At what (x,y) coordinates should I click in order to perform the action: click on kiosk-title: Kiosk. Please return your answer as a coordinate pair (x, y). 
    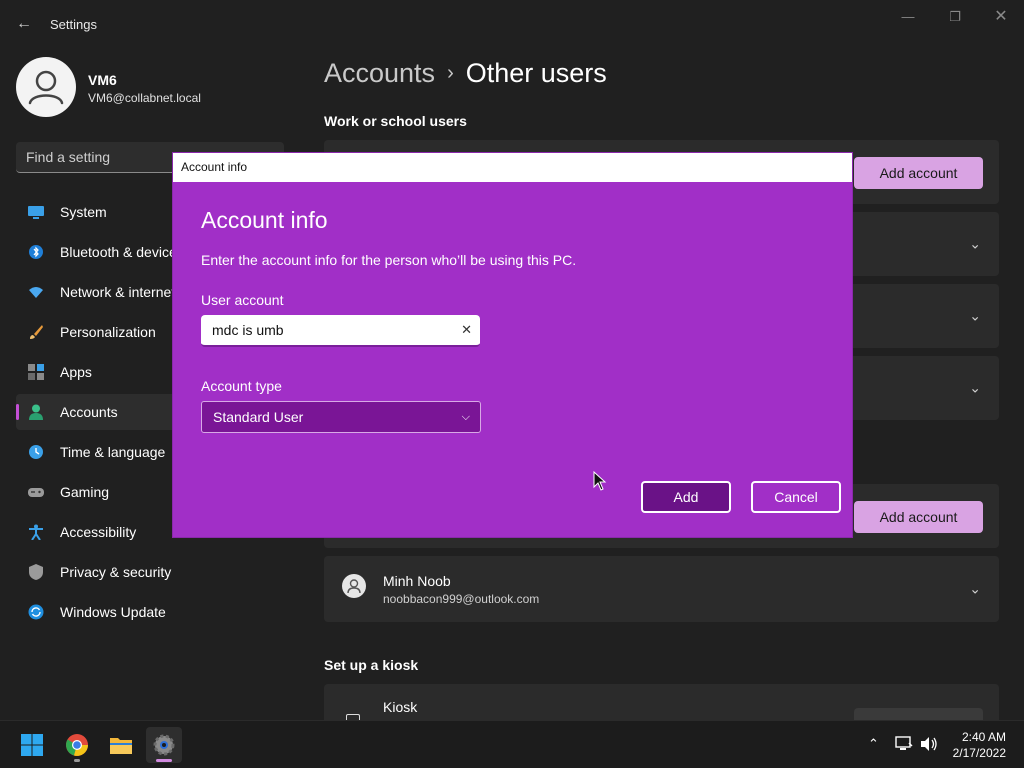
    Looking at the image, I should click on (400, 707).